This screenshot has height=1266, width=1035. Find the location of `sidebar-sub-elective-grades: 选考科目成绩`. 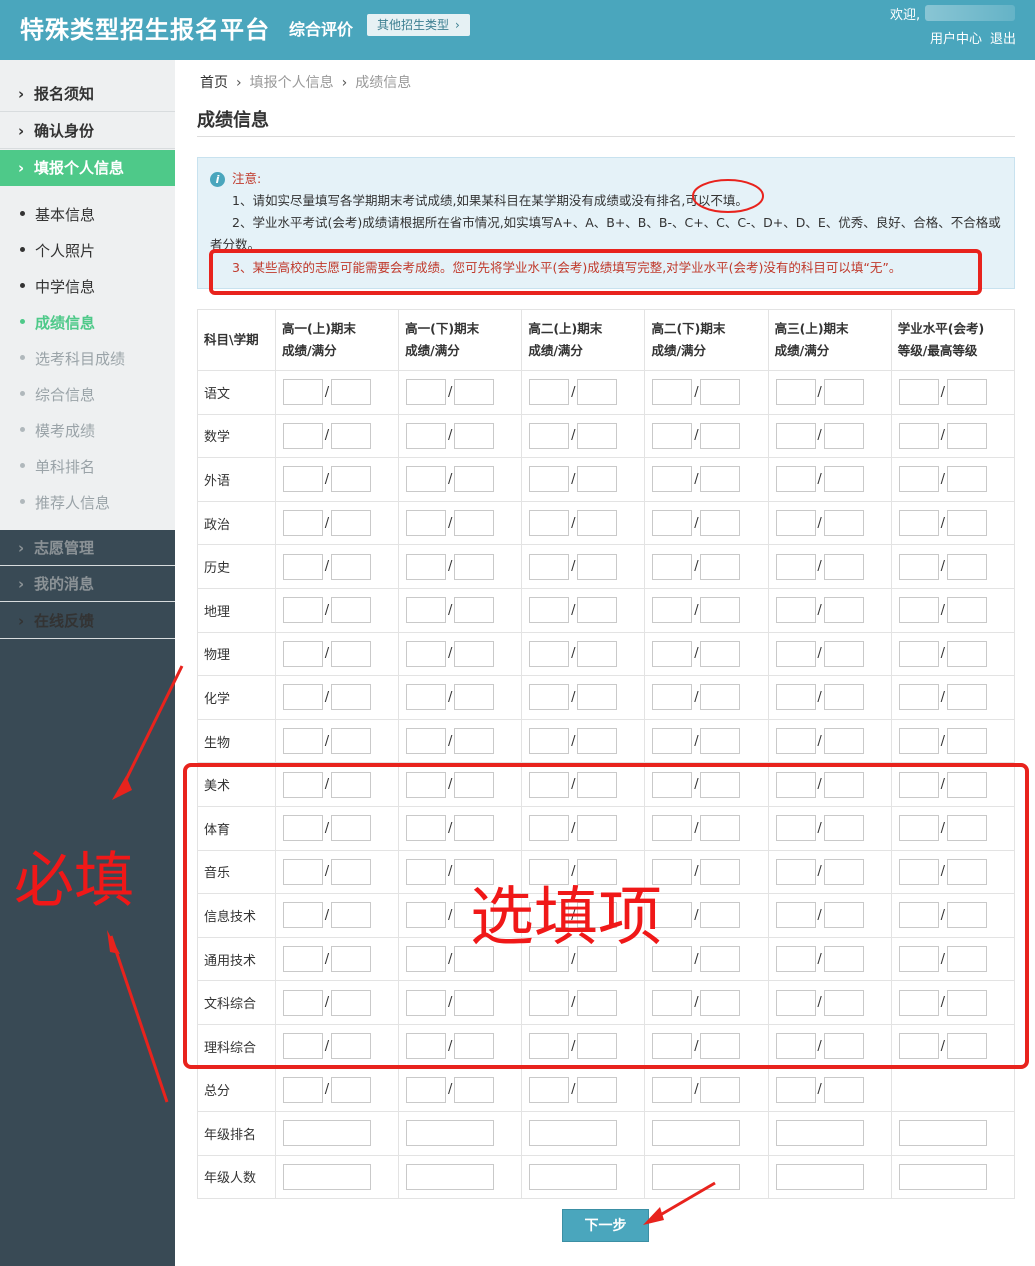

sidebar-sub-elective-grades: 选考科目成绩 is located at coordinates (87, 359).